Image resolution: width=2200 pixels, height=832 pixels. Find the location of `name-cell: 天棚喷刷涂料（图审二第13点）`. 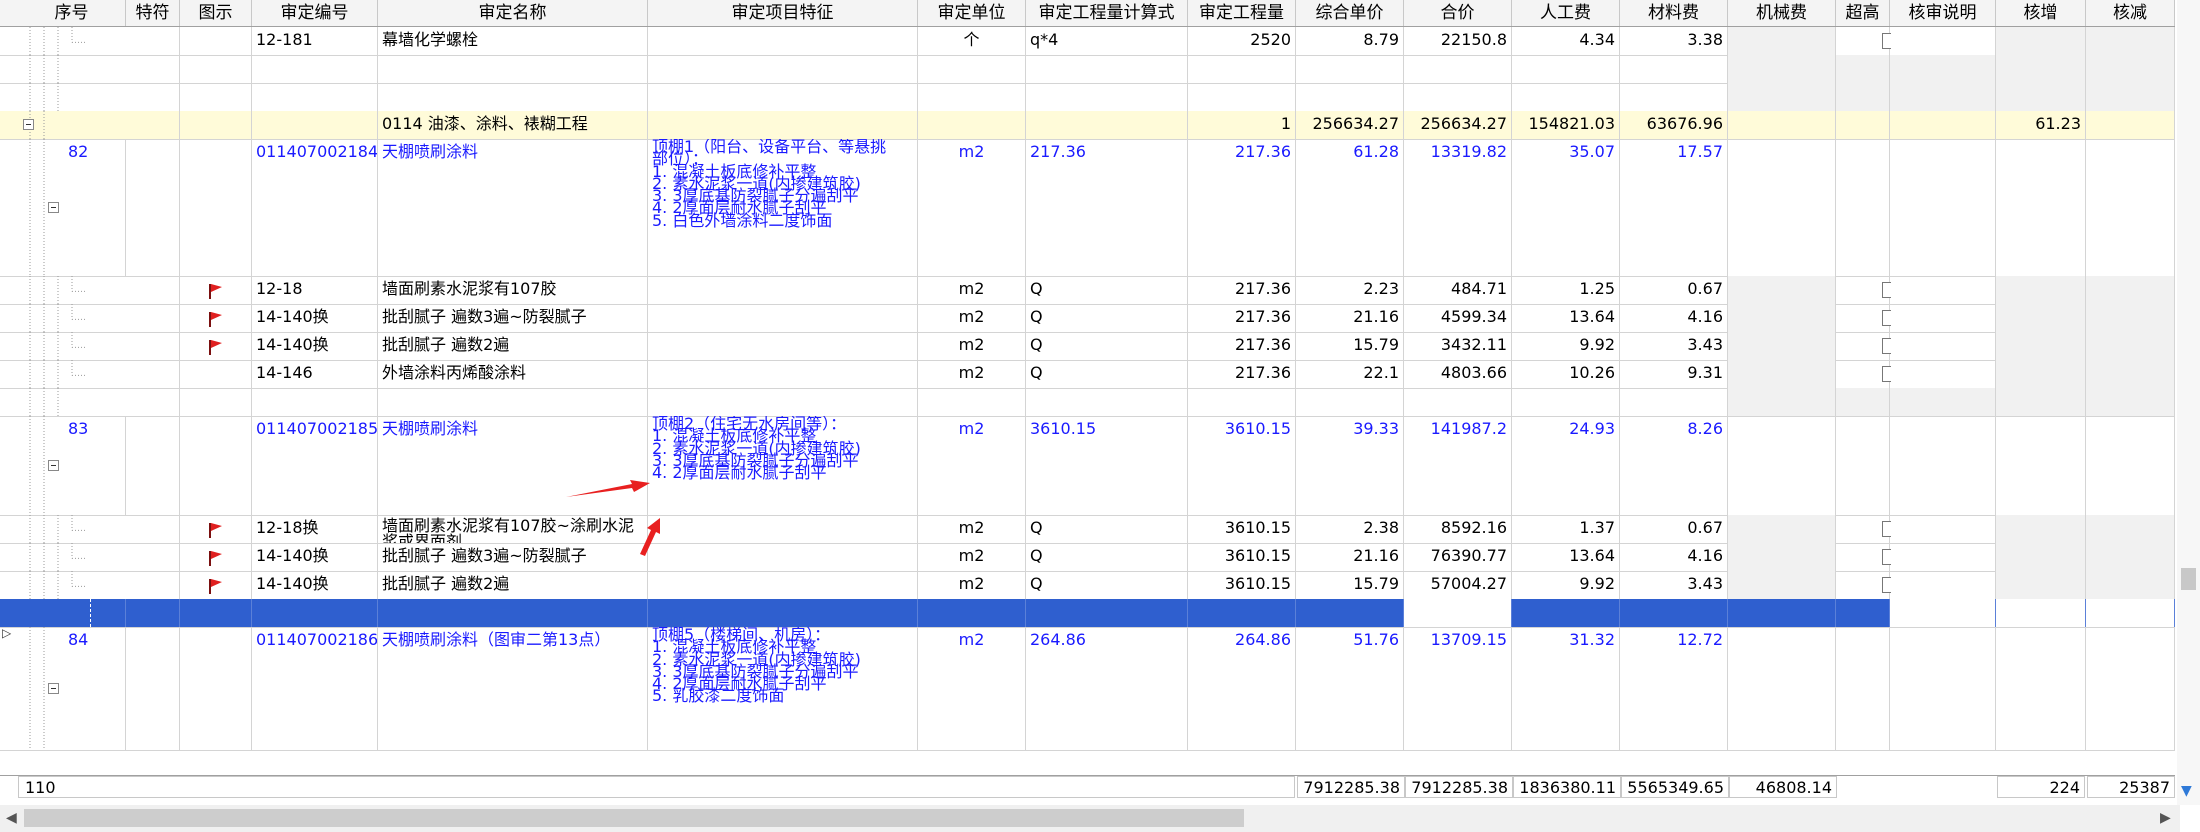

name-cell: 天棚喷刷涂料（图审二第13点） is located at coordinates (513, 688).